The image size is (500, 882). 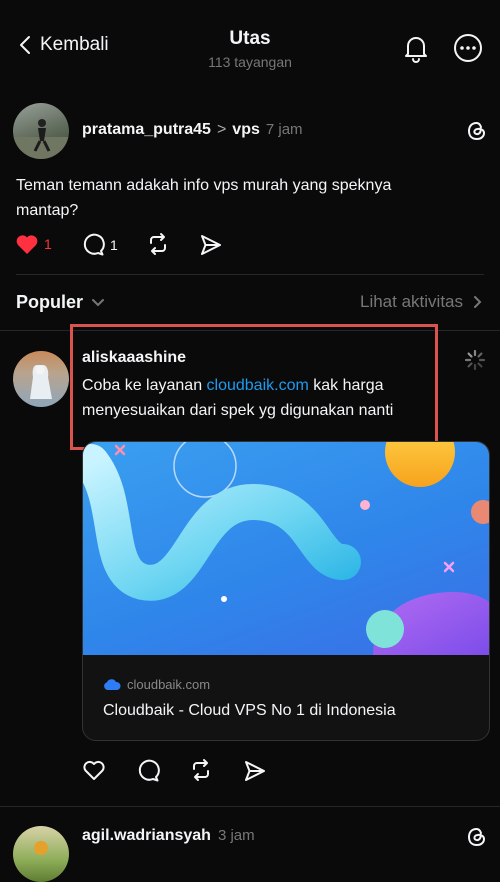 What do you see at coordinates (158, 244) in the screenshot?
I see `repost-icon` at bounding box center [158, 244].